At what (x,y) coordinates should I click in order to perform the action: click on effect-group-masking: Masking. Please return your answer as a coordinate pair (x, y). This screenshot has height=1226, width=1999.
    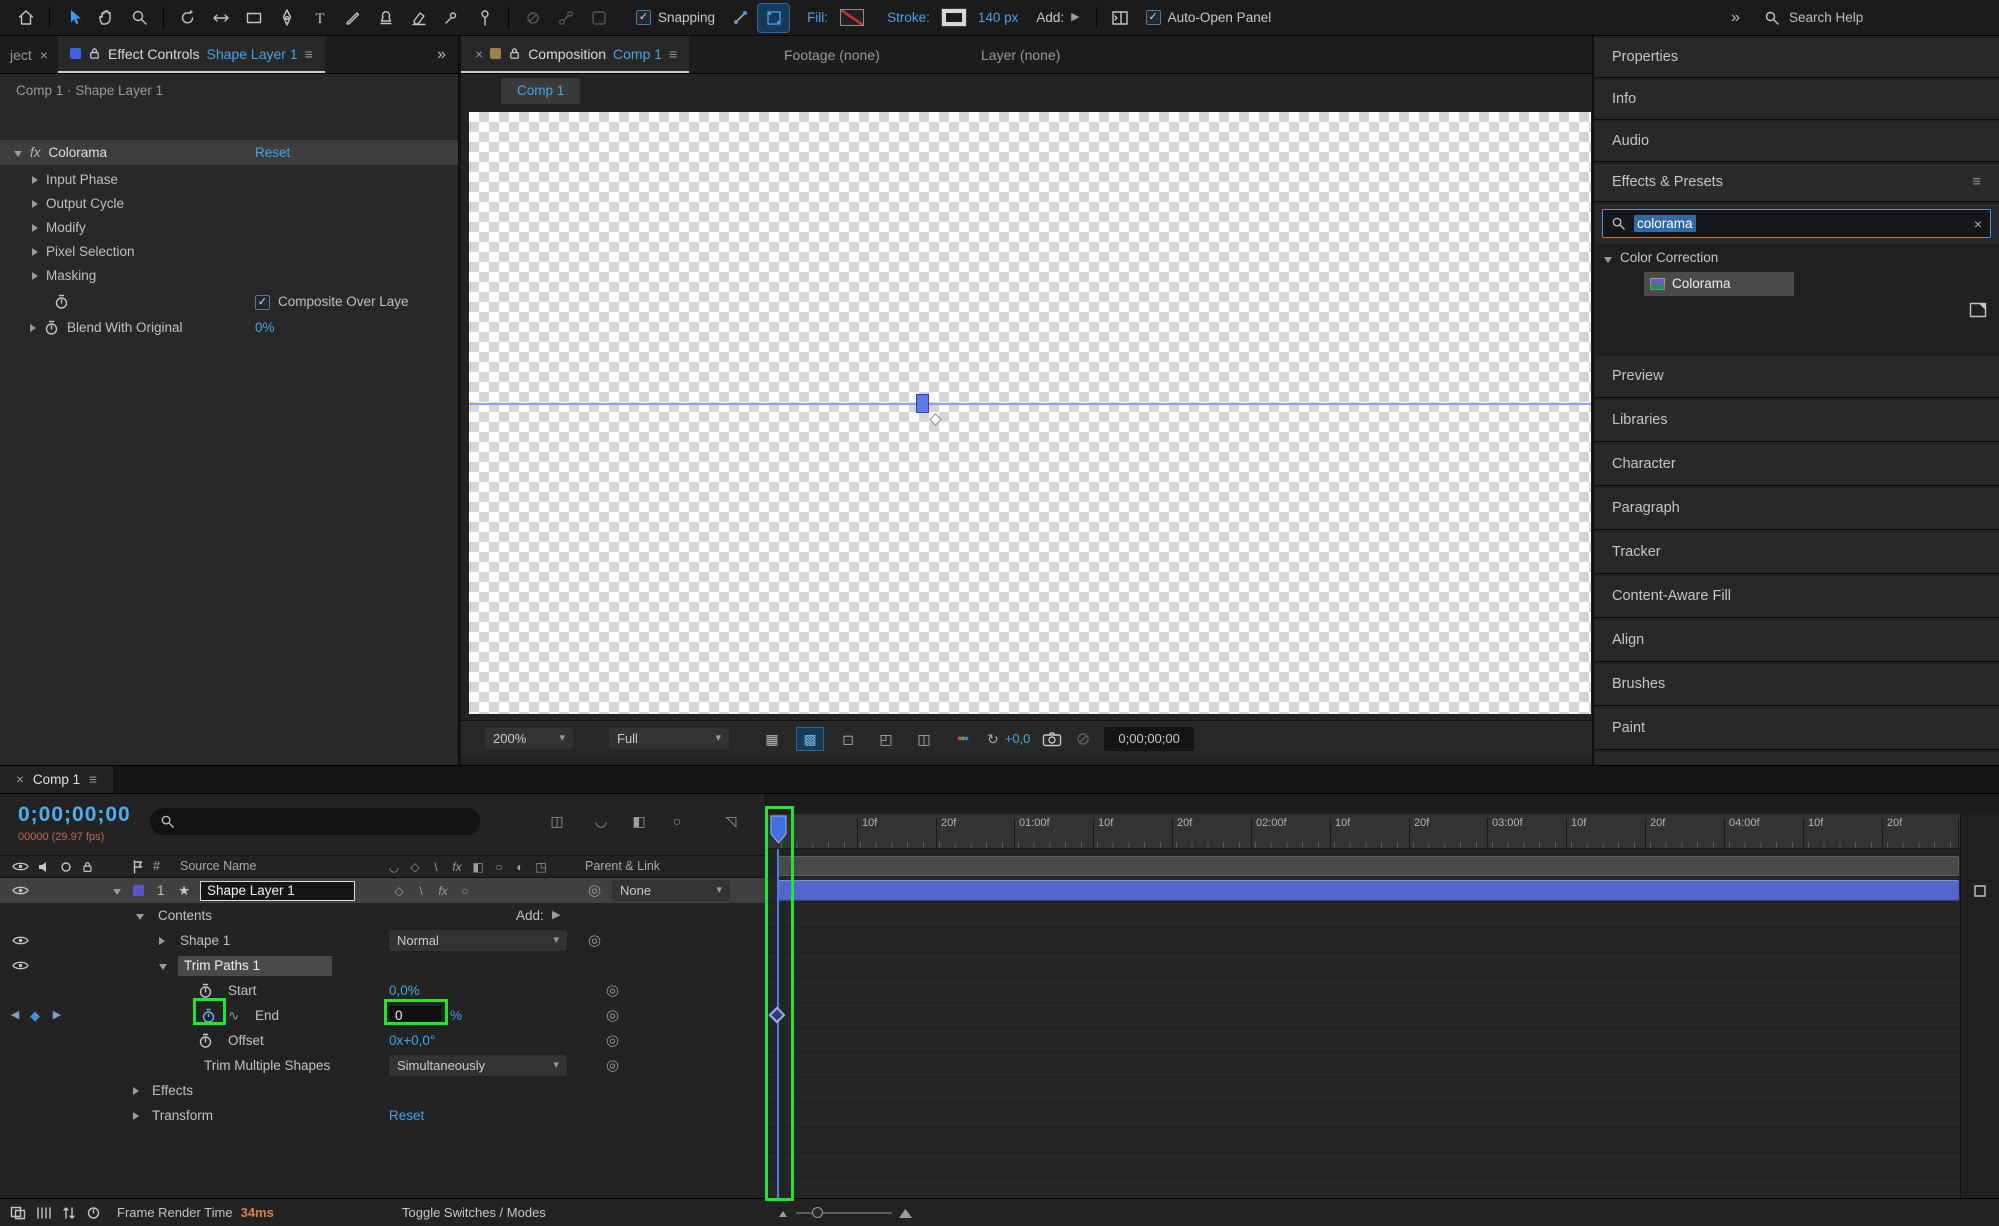
    Looking at the image, I should click on (229, 276).